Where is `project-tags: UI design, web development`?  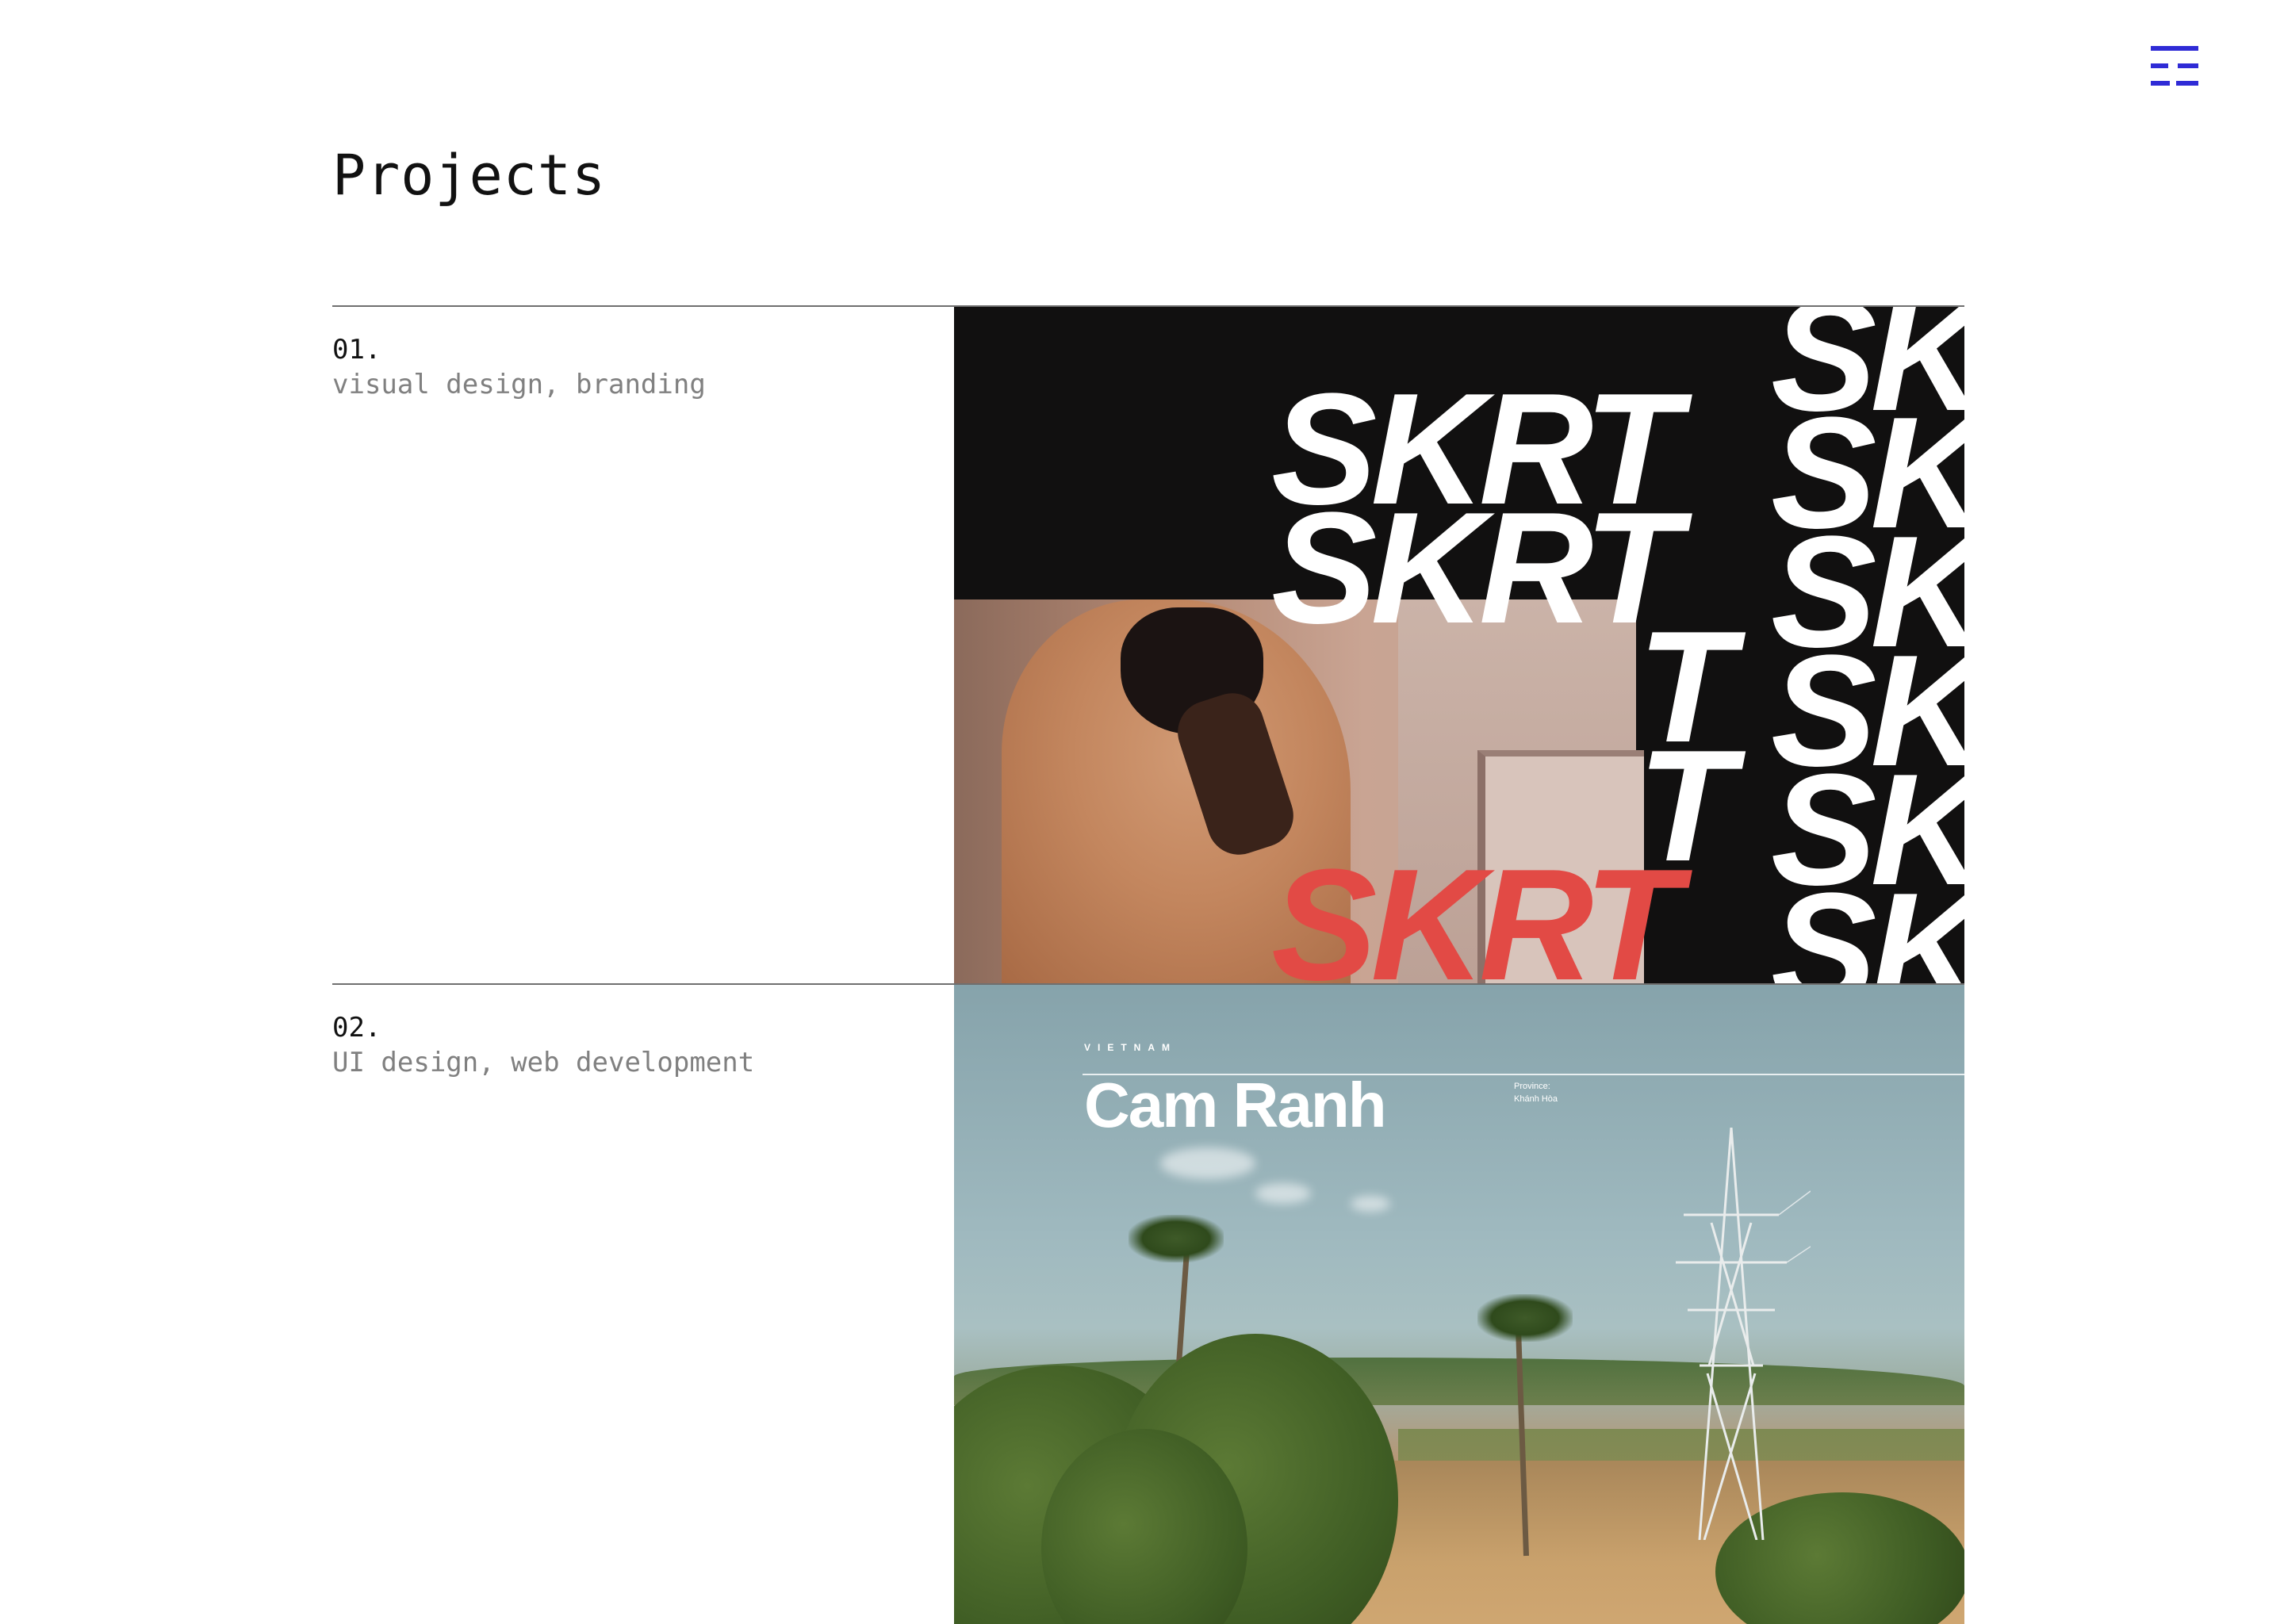 project-tags: UI design, web development is located at coordinates (543, 1062).